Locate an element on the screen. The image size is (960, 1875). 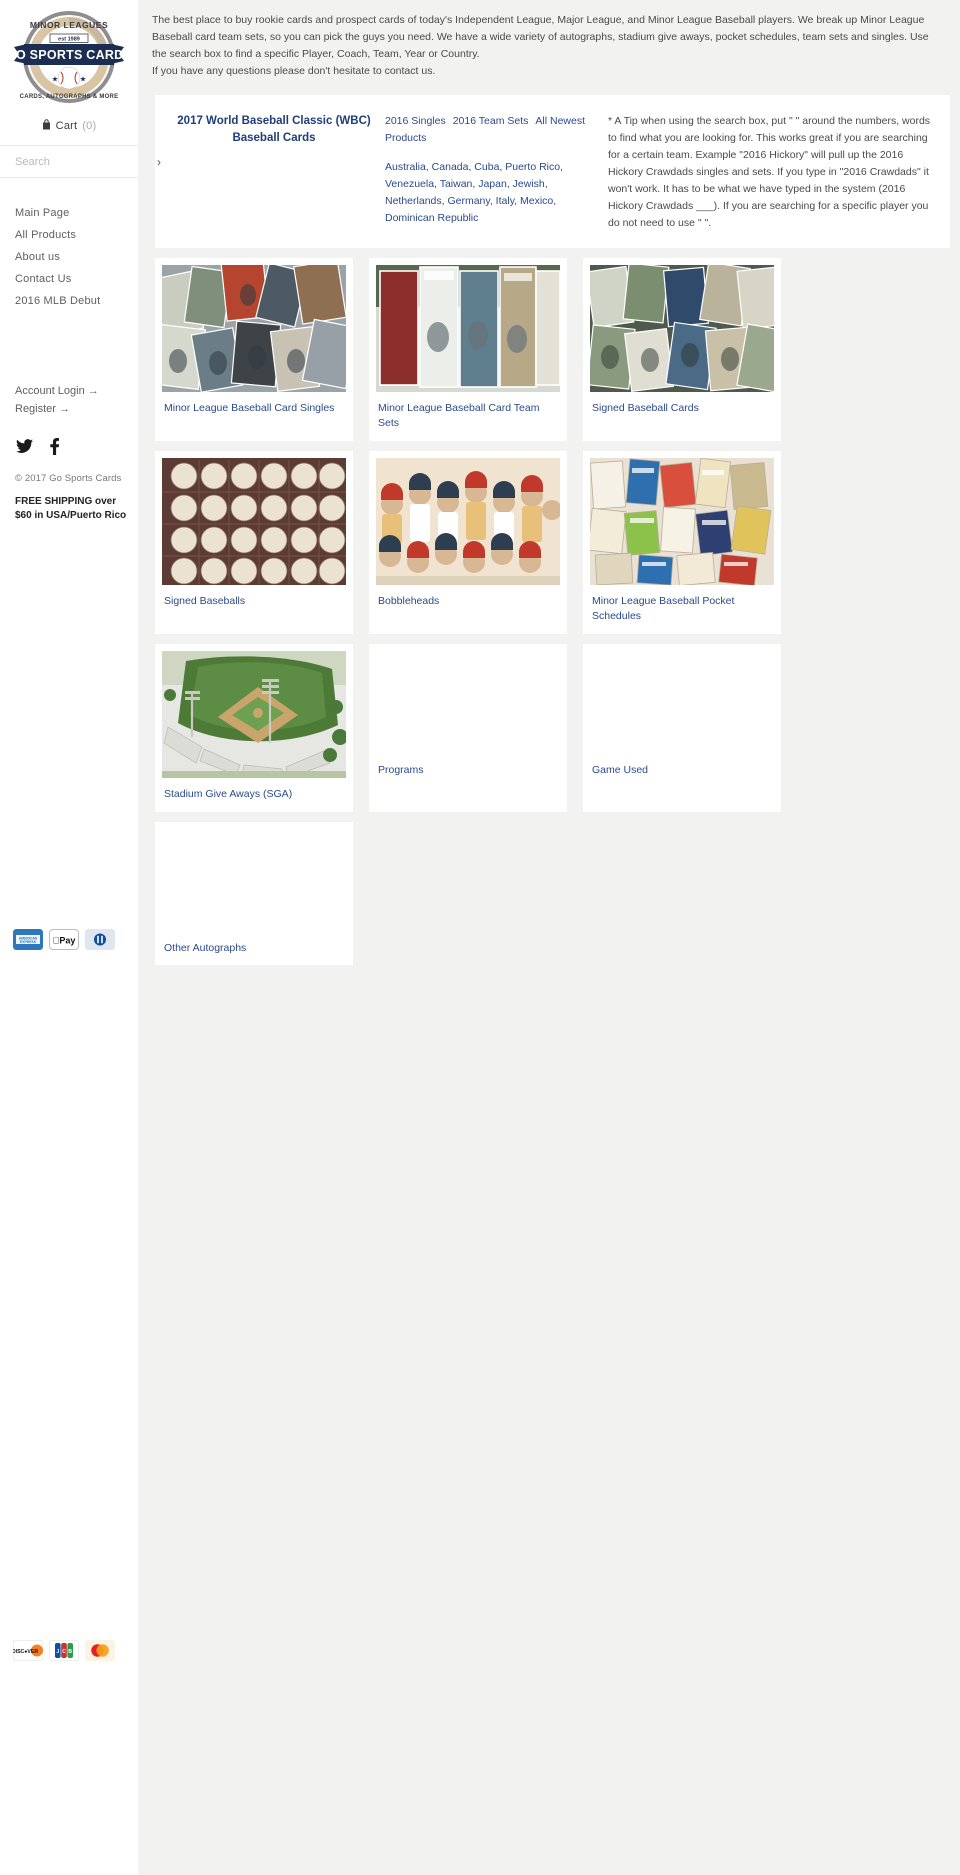
diners-club-icon is located at coordinates (100, 939).